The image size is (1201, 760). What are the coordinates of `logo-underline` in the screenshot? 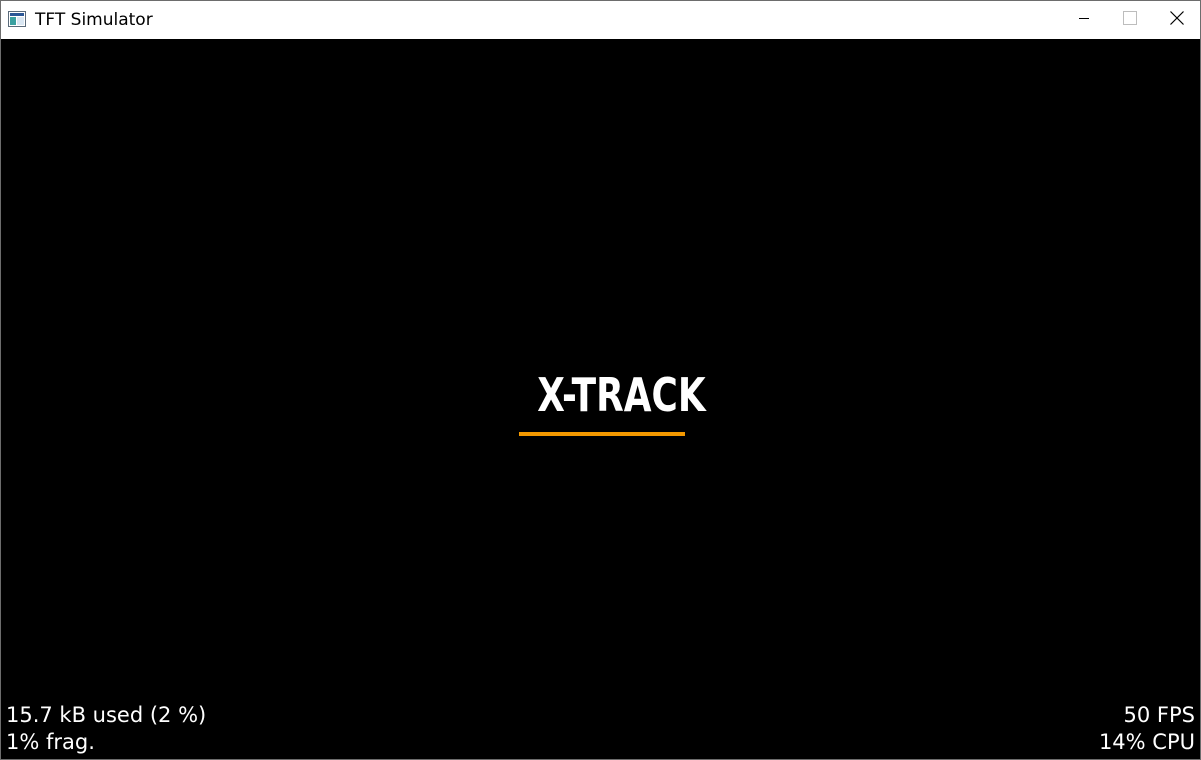 It's located at (602, 434).